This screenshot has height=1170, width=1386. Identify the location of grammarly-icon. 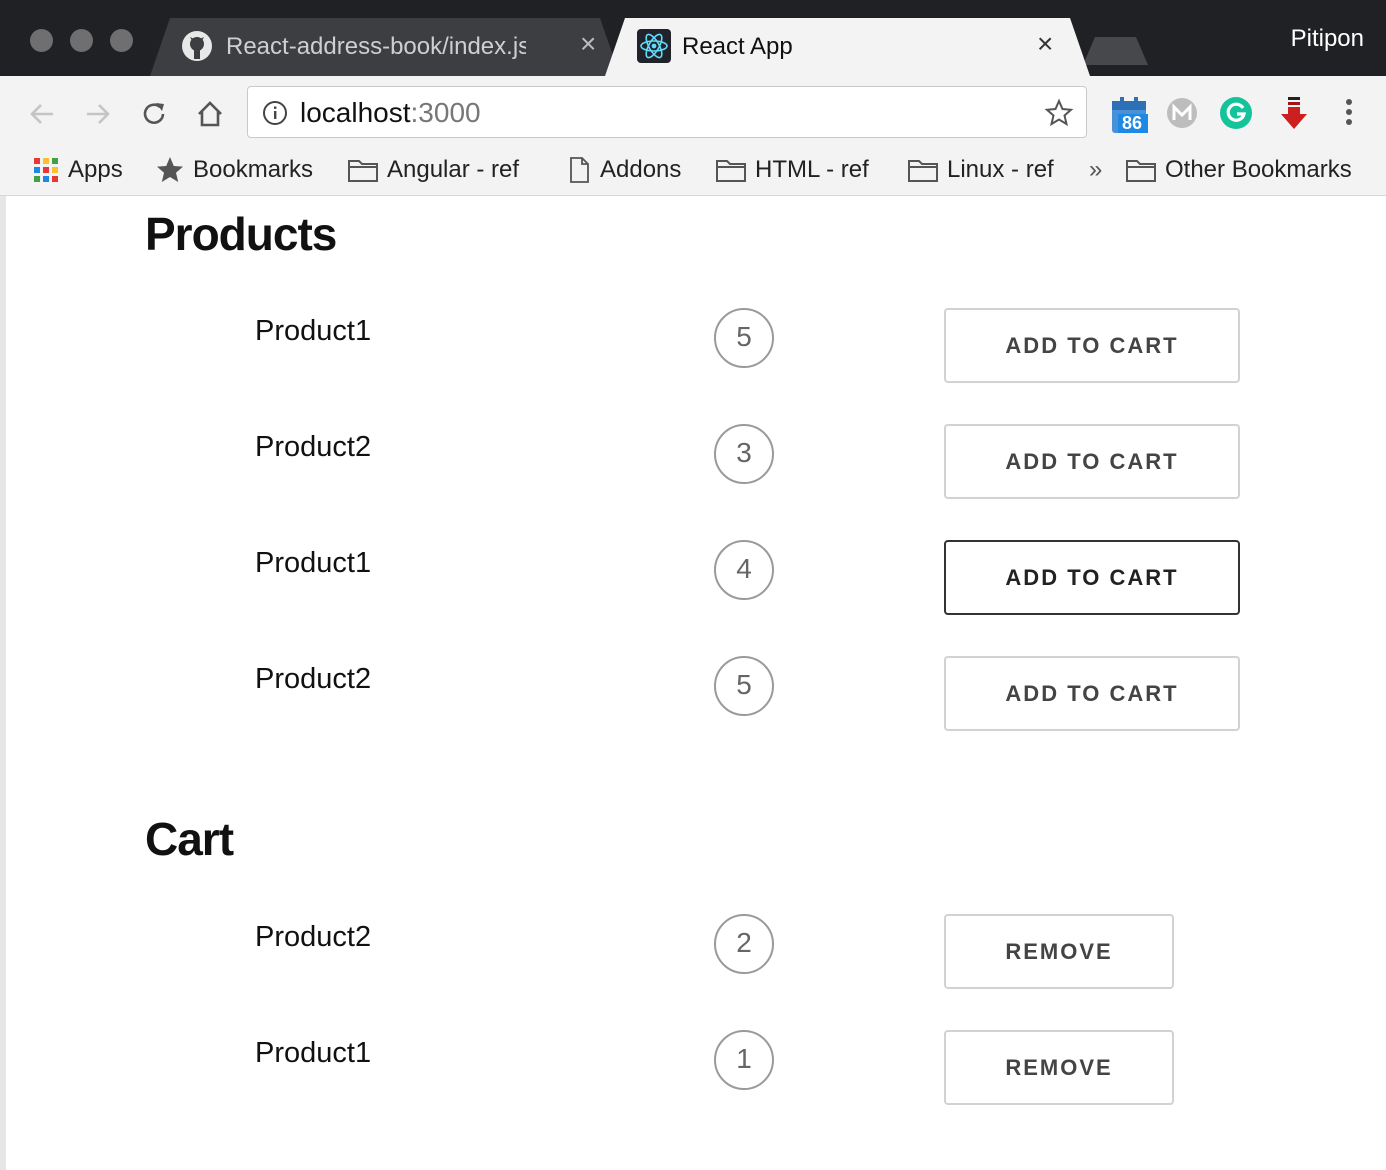
(1236, 113).